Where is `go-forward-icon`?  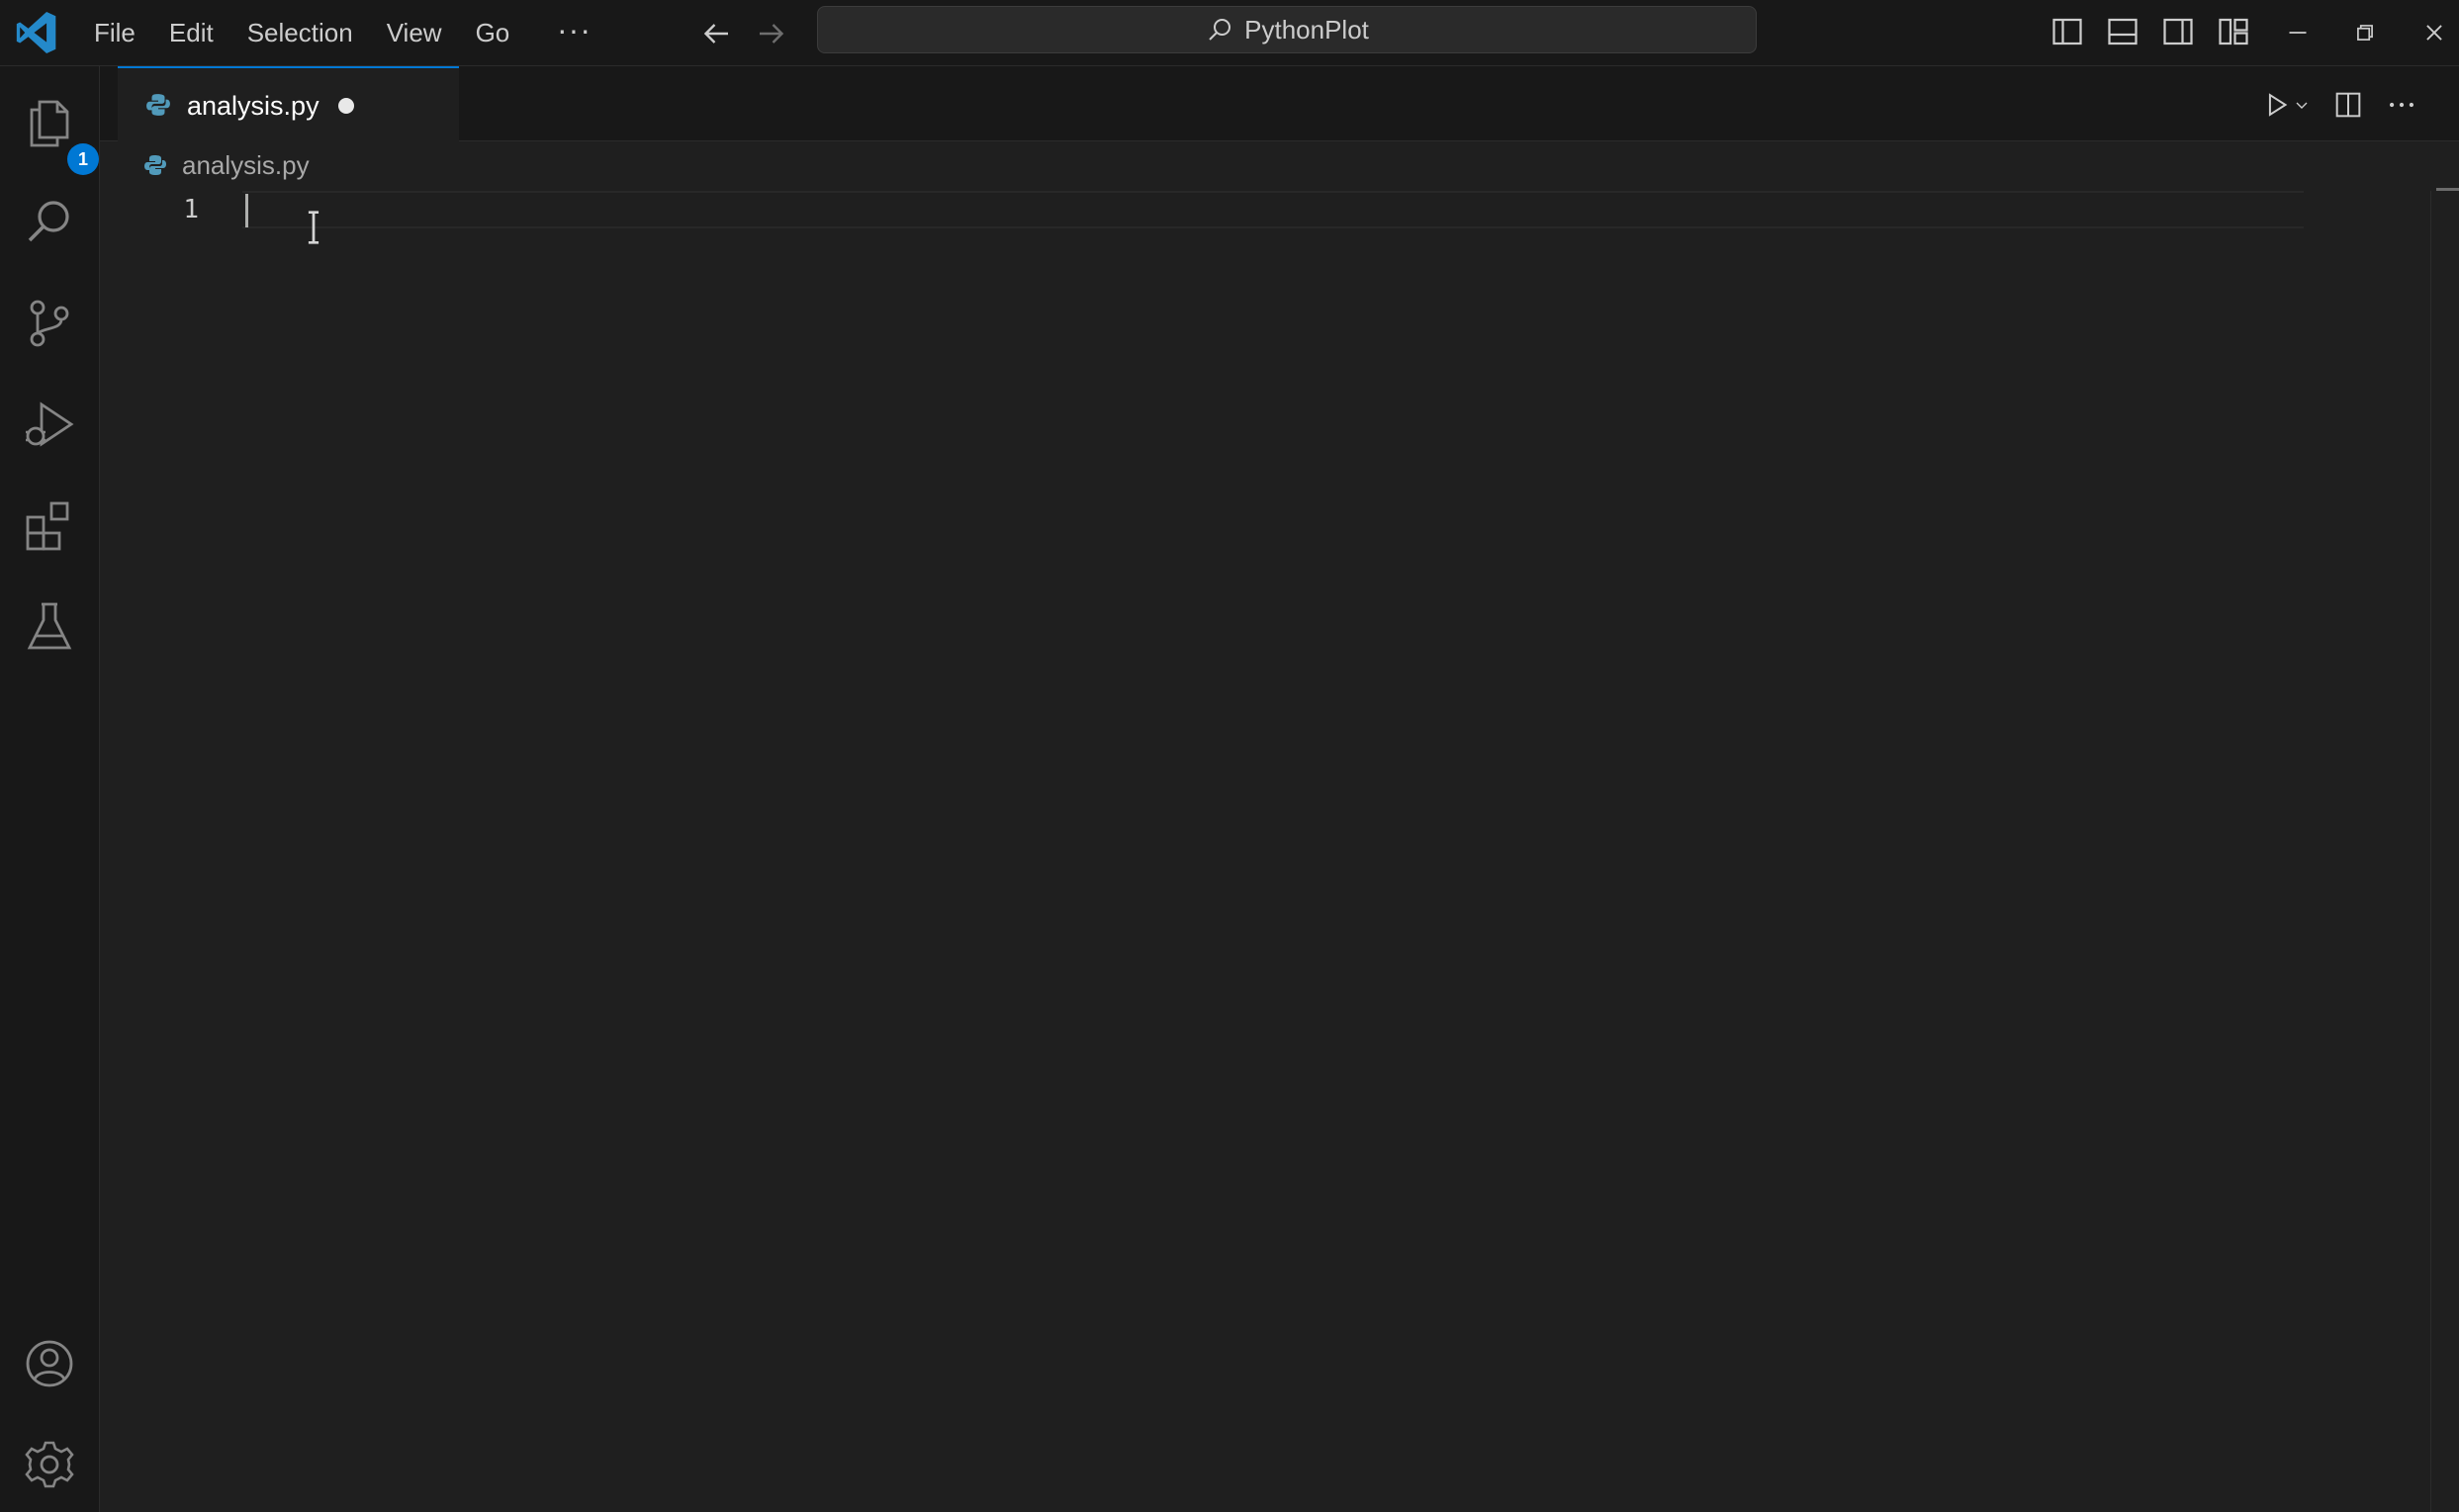
go-forward-icon is located at coordinates (772, 34).